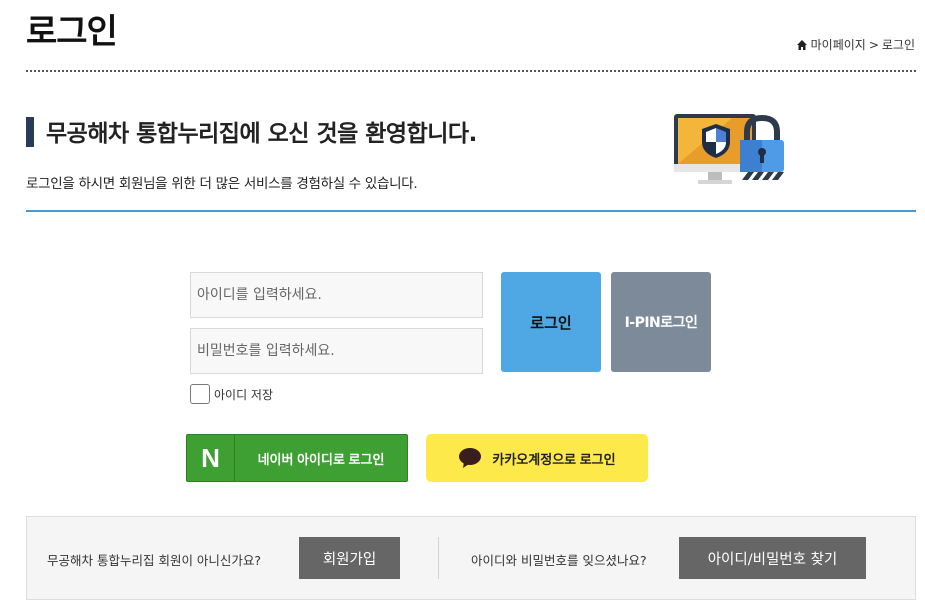 The height and width of the screenshot is (605, 925). I want to click on find-question: 아이디와 비밀번호를 잊으셨나요?, so click(559, 560).